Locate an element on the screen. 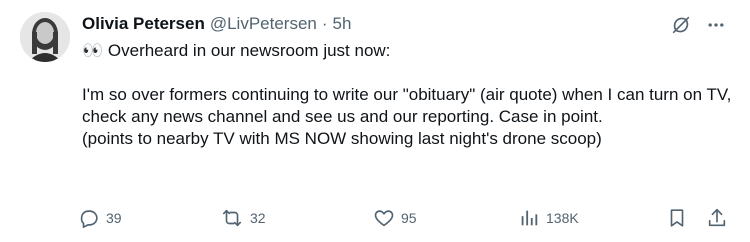  share-button is located at coordinates (717, 218).